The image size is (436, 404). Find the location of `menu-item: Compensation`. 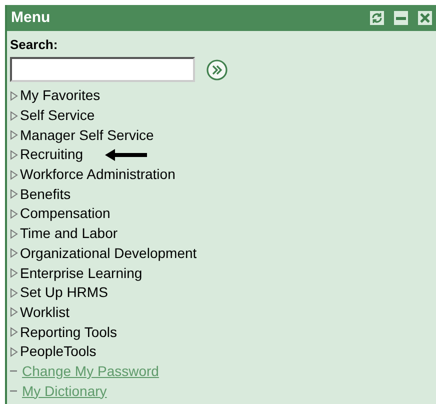

menu-item: Compensation is located at coordinates (65, 213).